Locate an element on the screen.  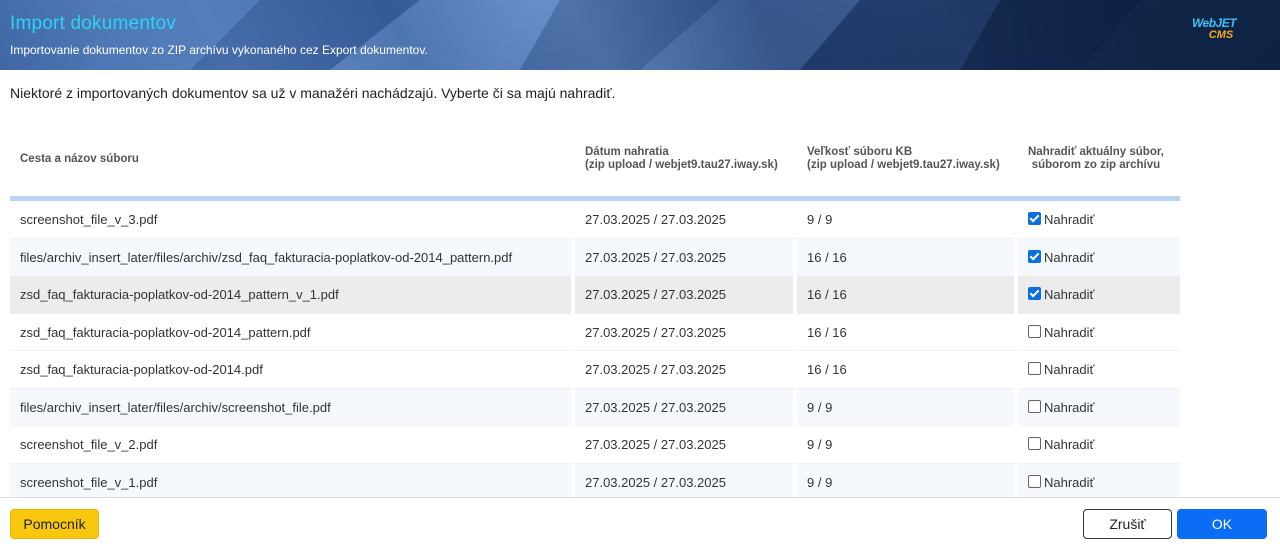
webjet-logo: WebJET CMS is located at coordinates (1214, 32).